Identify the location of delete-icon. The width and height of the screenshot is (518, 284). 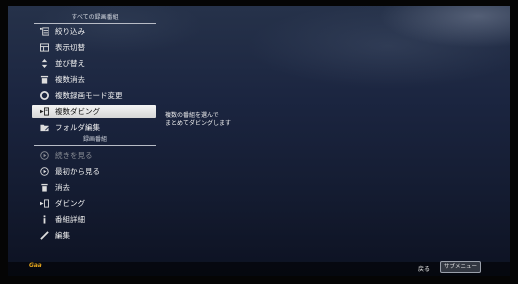
(44, 188).